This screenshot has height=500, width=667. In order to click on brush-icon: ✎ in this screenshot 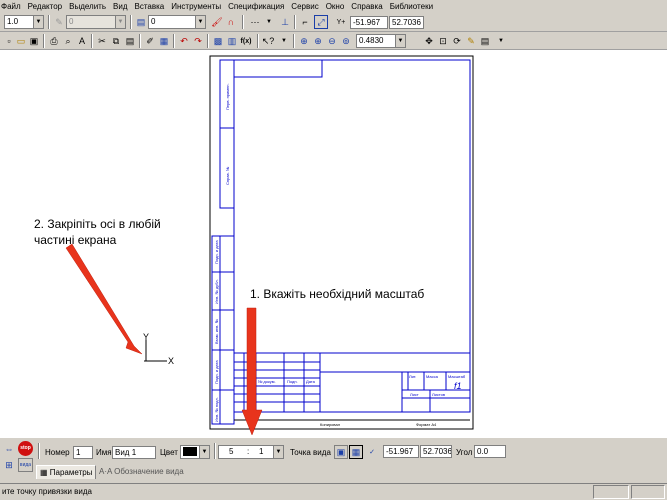, I will do `click(471, 41)`.